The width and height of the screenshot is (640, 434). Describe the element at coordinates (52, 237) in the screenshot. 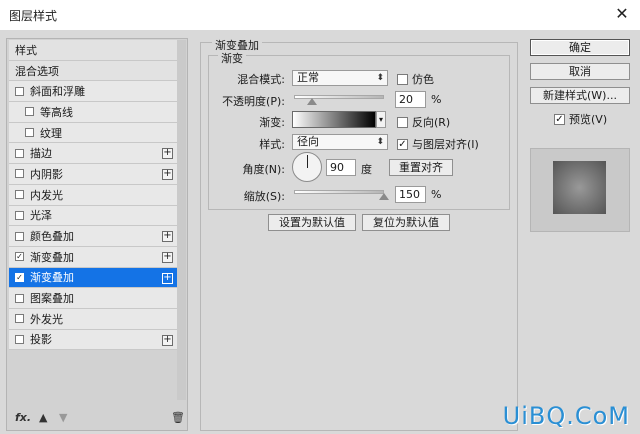

I see `style-item-label: 颜色叠加` at that location.